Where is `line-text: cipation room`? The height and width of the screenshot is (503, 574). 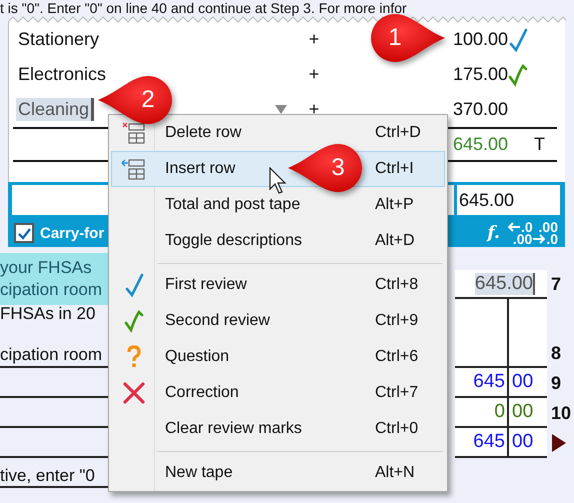 line-text: cipation room is located at coordinates (51, 355).